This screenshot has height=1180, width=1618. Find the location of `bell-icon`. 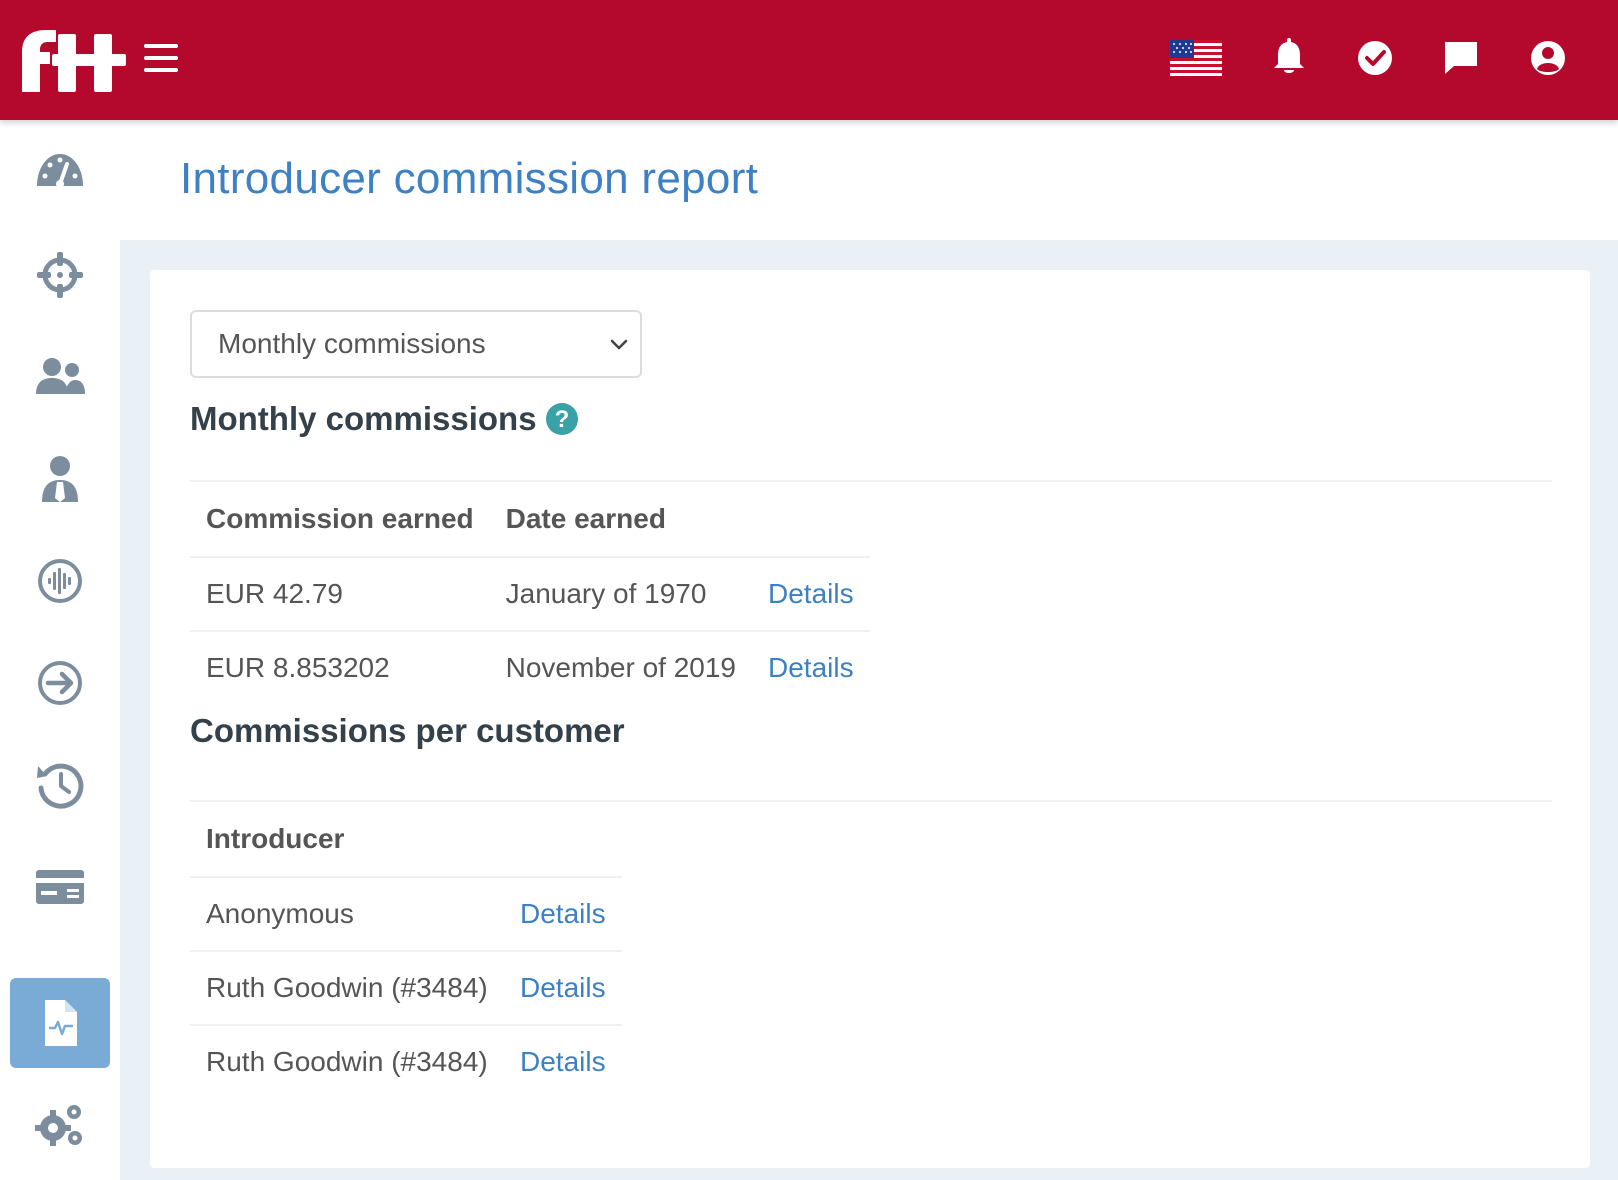

bell-icon is located at coordinates (1289, 58).